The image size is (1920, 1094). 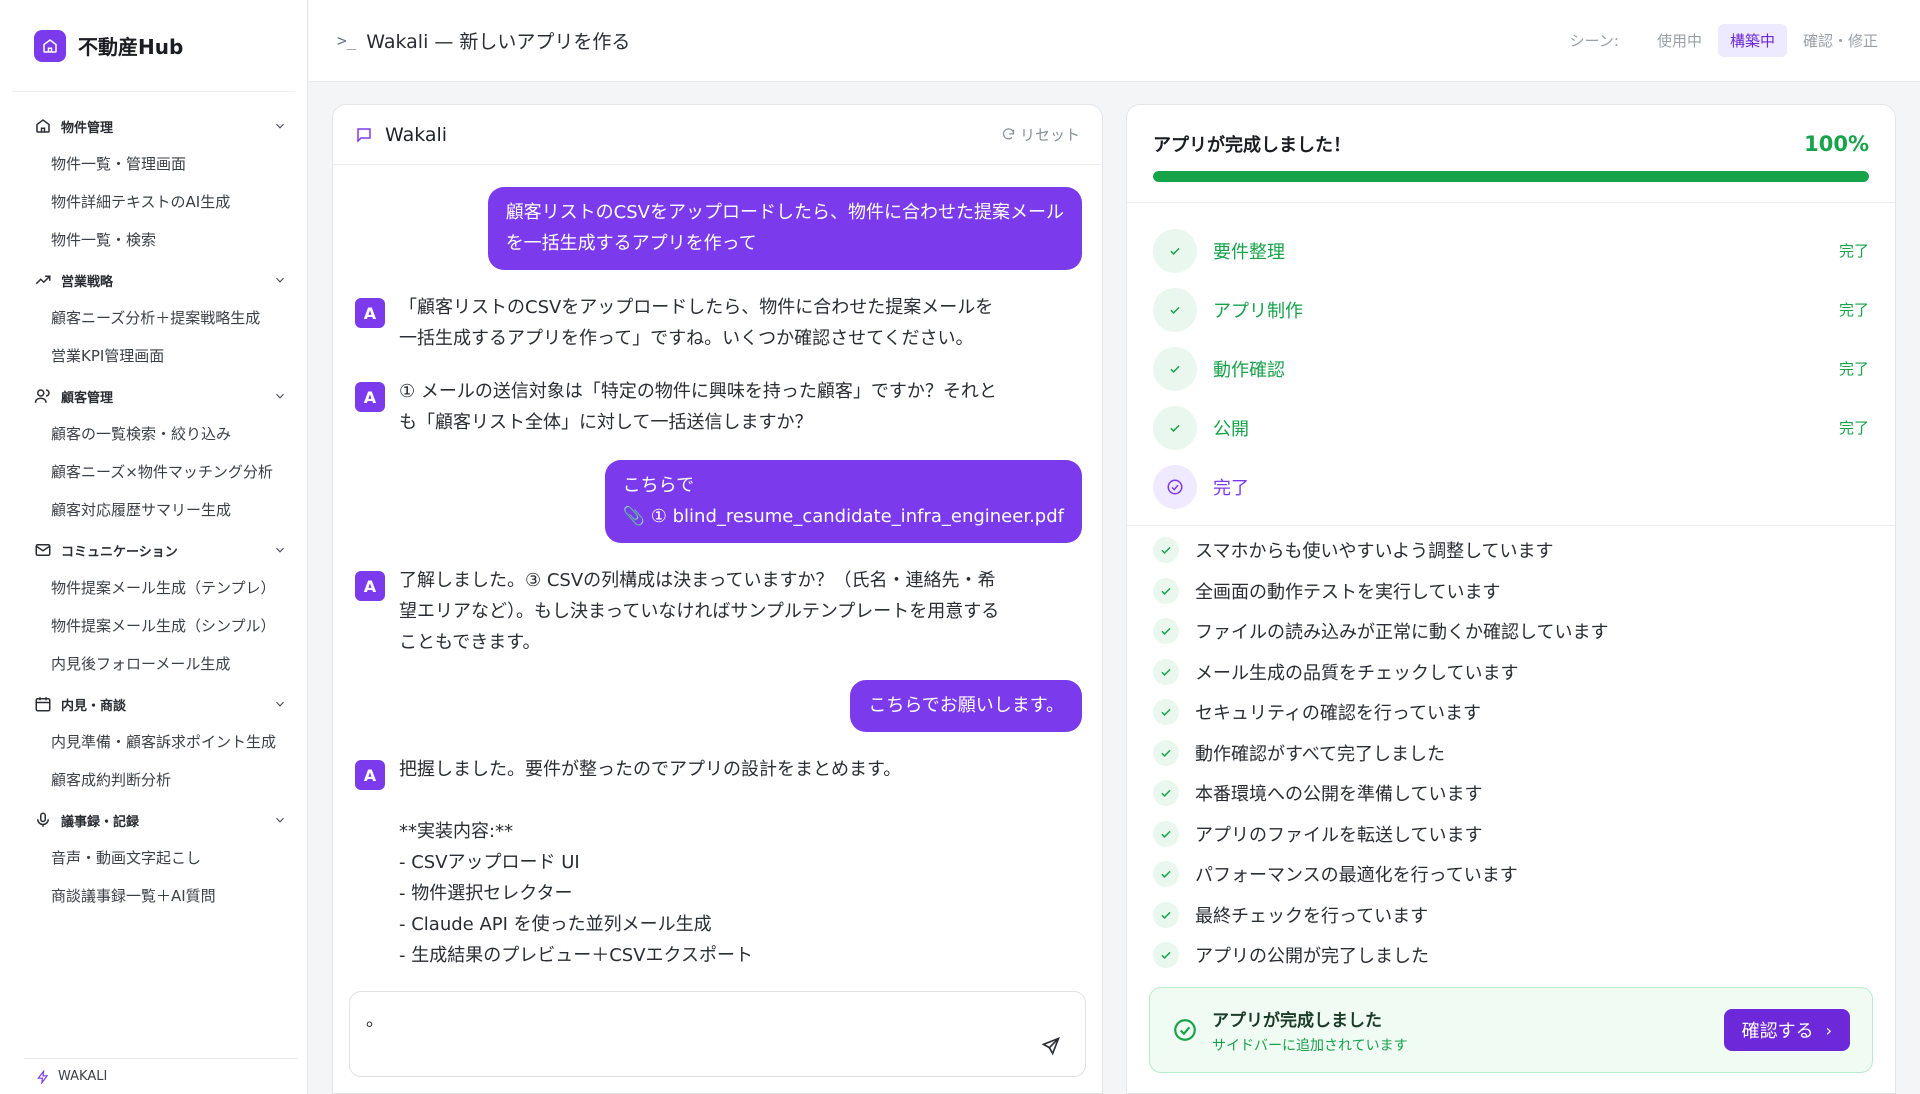 I want to click on sidebar-section-2: 顧客管理, so click(x=160, y=396).